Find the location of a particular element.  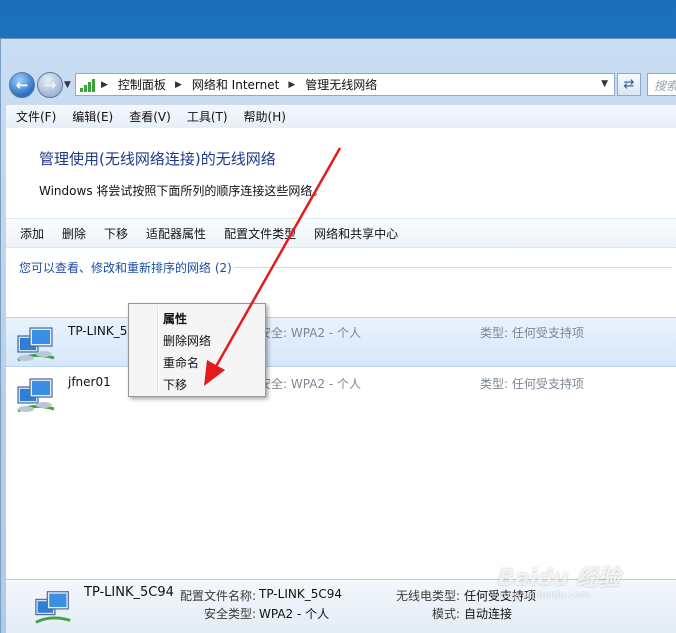

network-row-tplink: TP-LINK_5C94 安全: WPA2 - 个人 类型: 任何受支持项 is located at coordinates (341, 342).